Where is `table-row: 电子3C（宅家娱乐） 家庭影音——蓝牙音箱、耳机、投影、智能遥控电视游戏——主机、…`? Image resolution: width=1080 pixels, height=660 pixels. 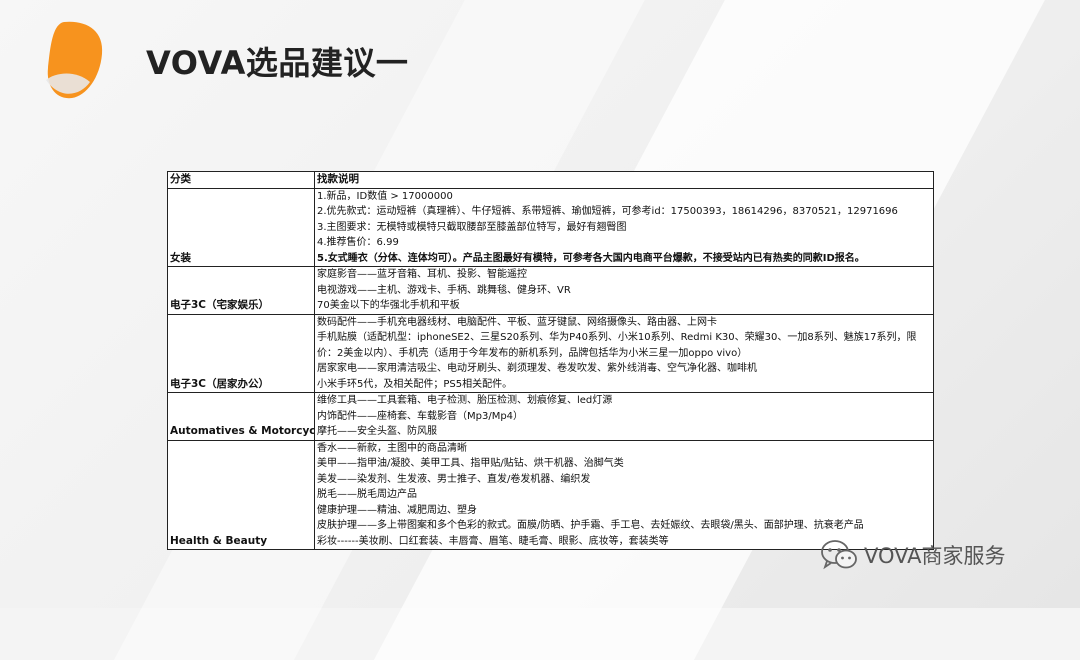
table-row: 电子3C（宅家娱乐） 家庭影音——蓝牙音箱、耳机、投影、智能遥控电视游戏——主机、… is located at coordinates (550, 290).